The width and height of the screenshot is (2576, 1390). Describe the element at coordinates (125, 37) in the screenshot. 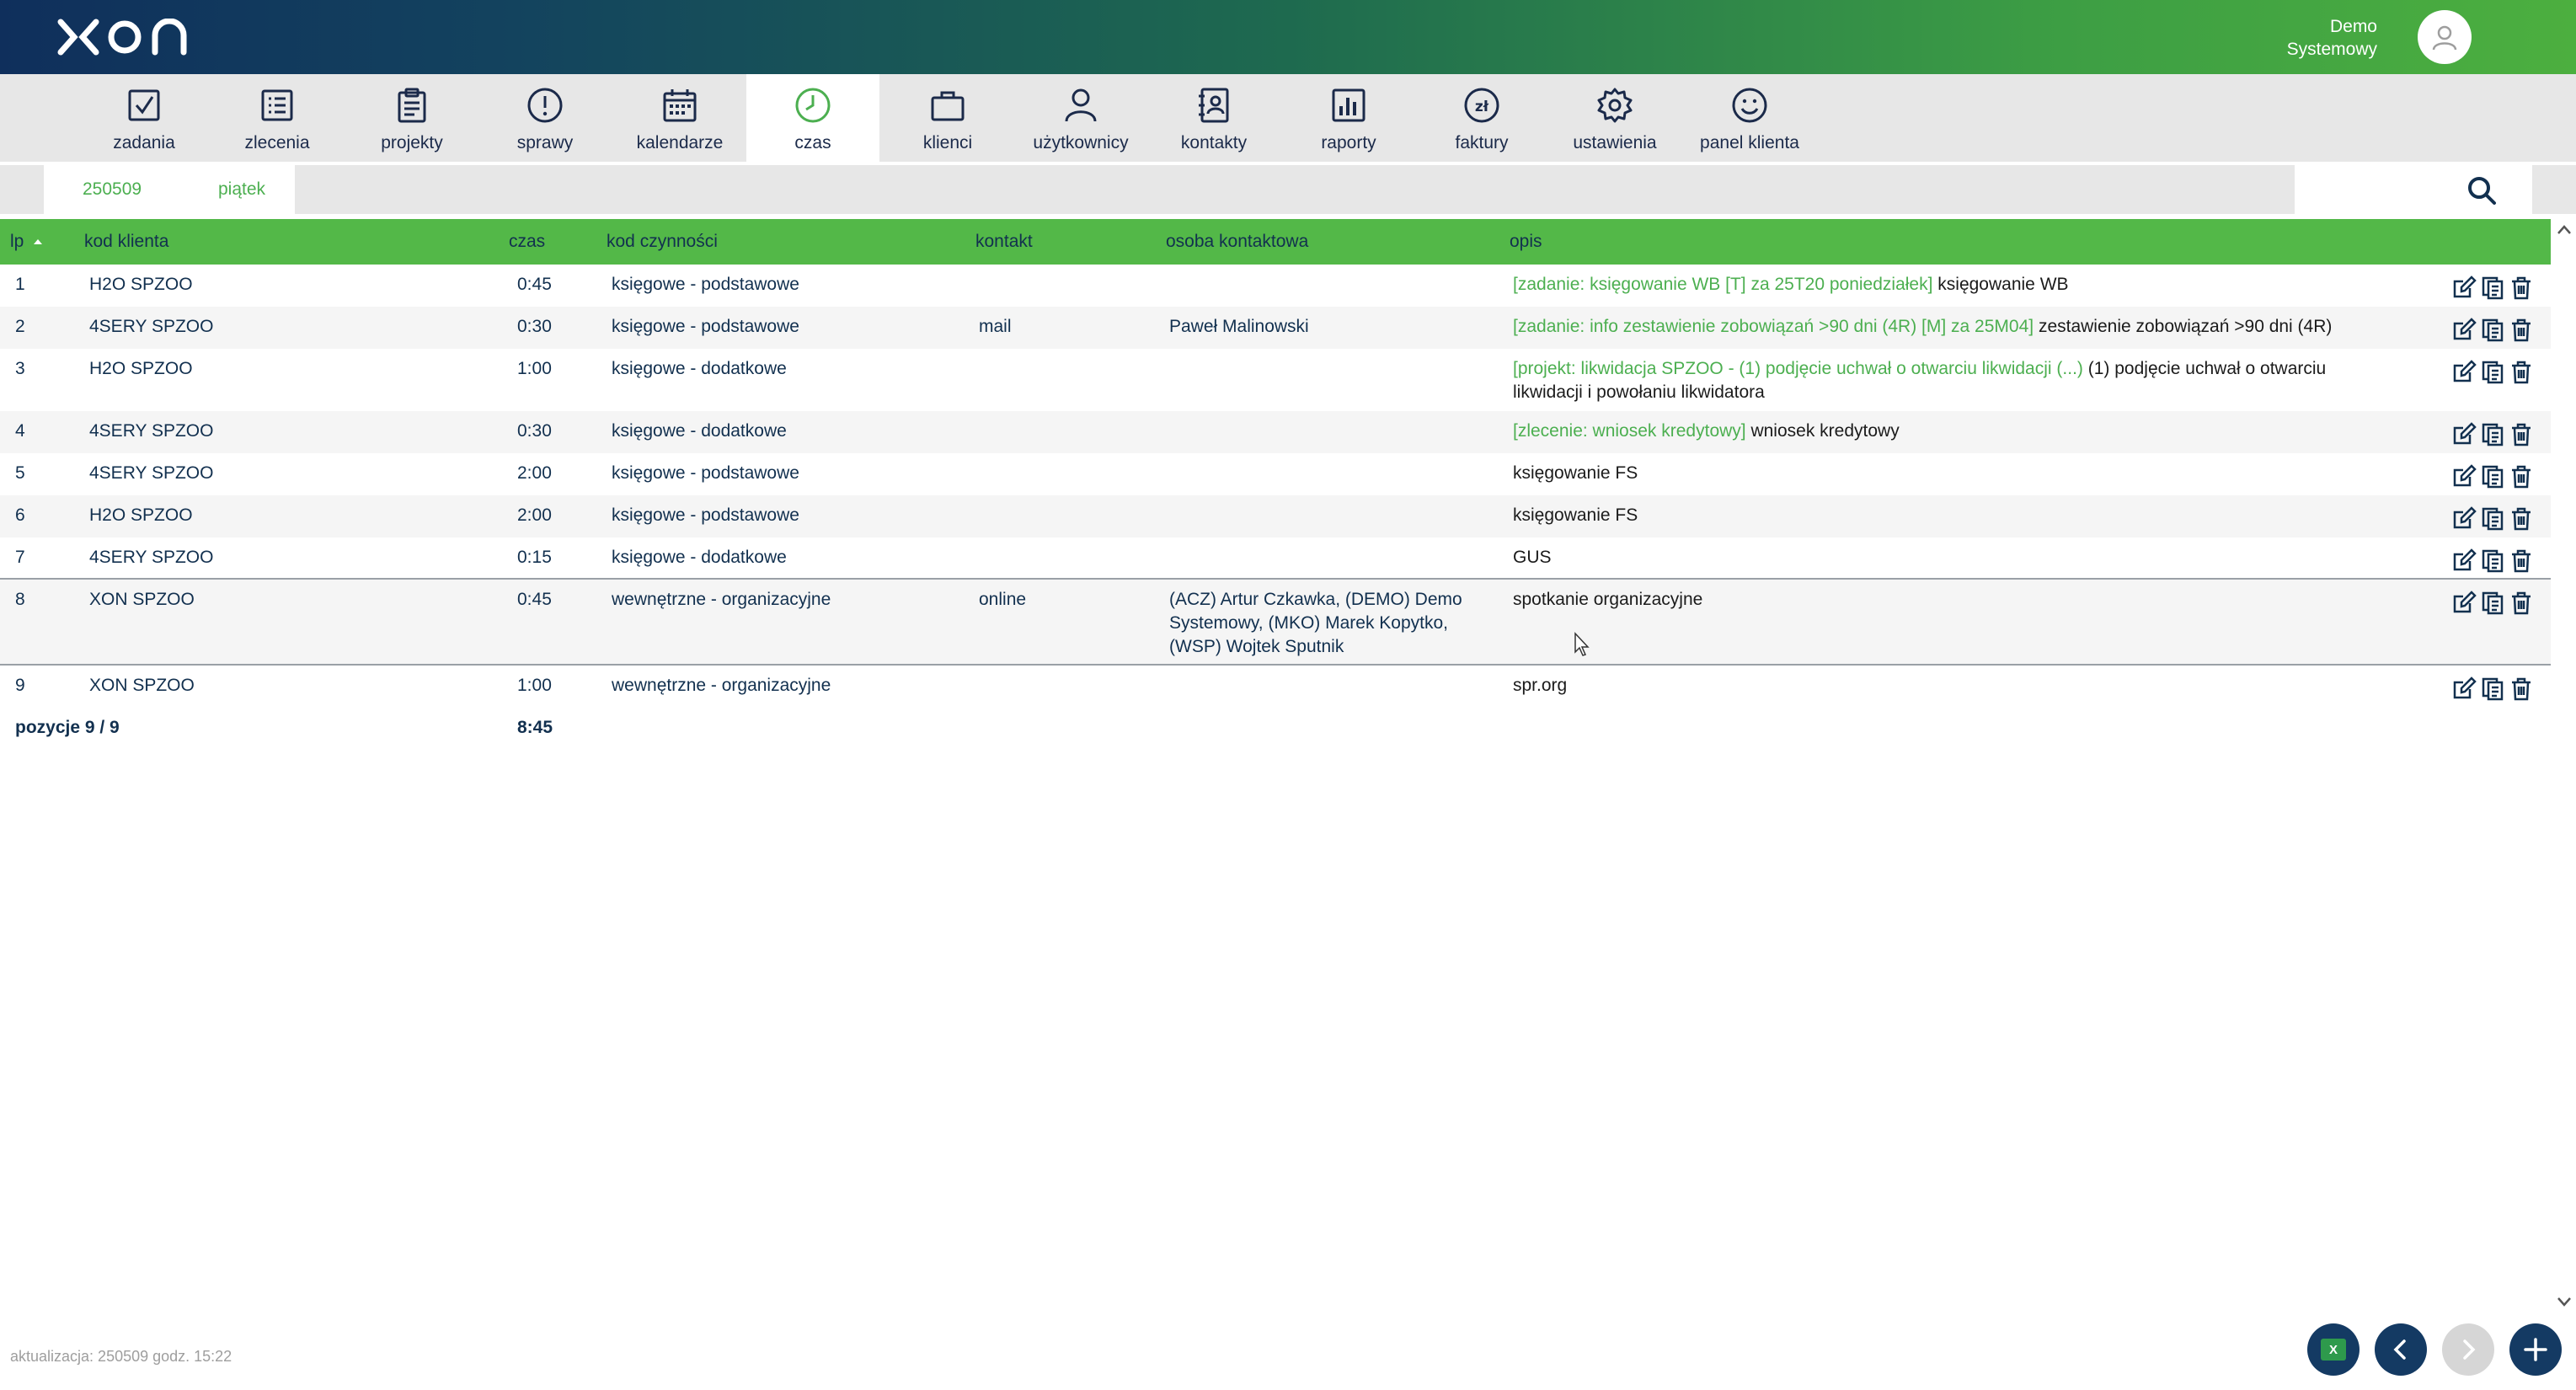

I see `xon-logo-icon` at that location.